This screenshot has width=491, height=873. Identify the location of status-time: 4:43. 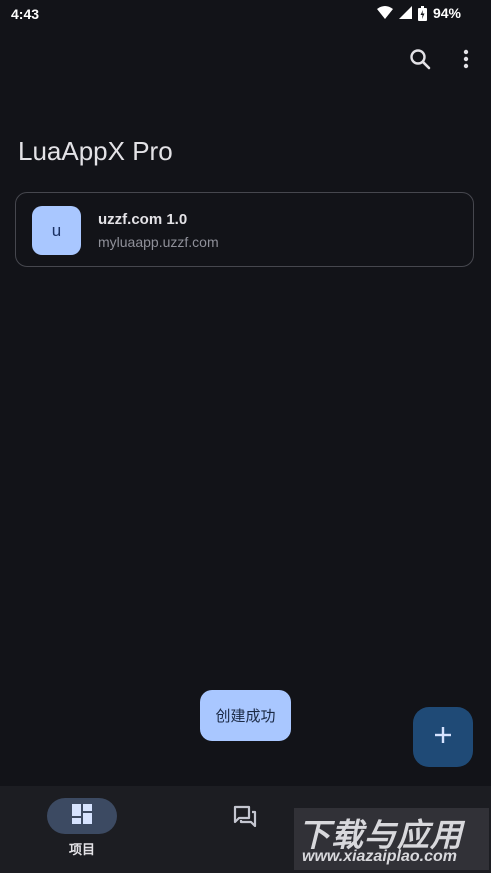
(25, 14).